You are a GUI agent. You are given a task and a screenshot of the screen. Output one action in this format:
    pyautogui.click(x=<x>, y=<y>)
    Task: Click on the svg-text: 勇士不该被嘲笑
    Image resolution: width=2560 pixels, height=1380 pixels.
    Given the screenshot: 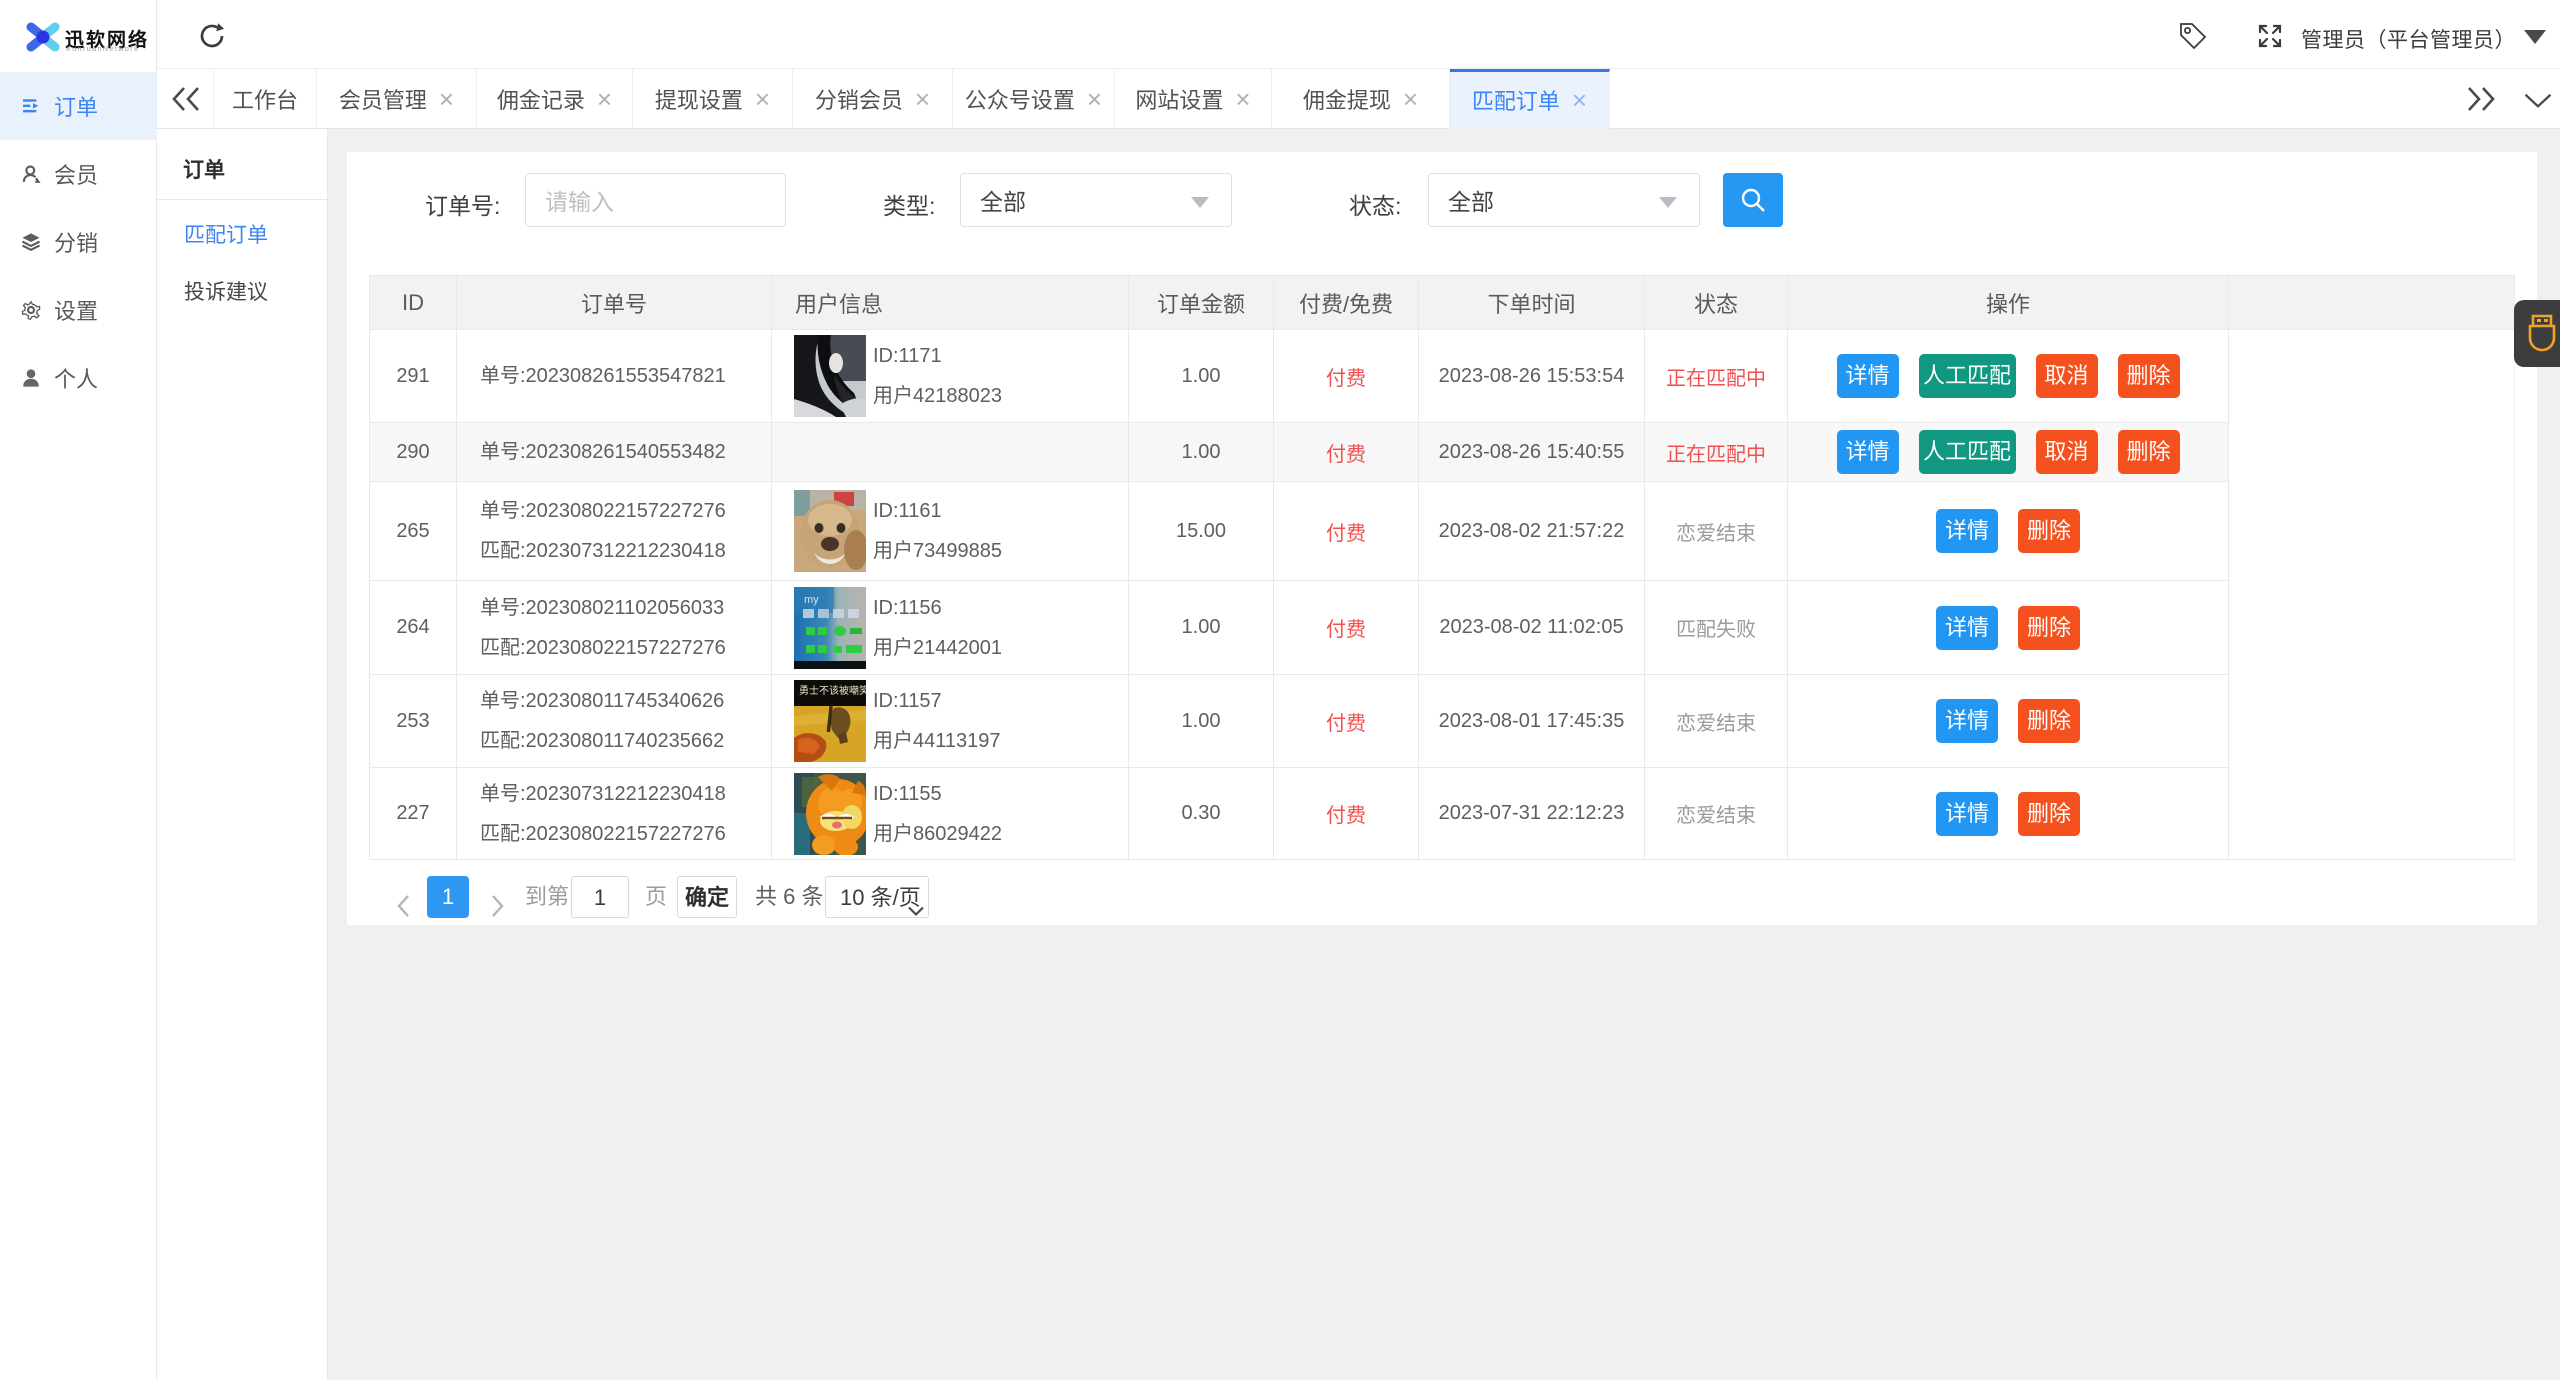 What is the action you would take?
    pyautogui.click(x=832, y=690)
    